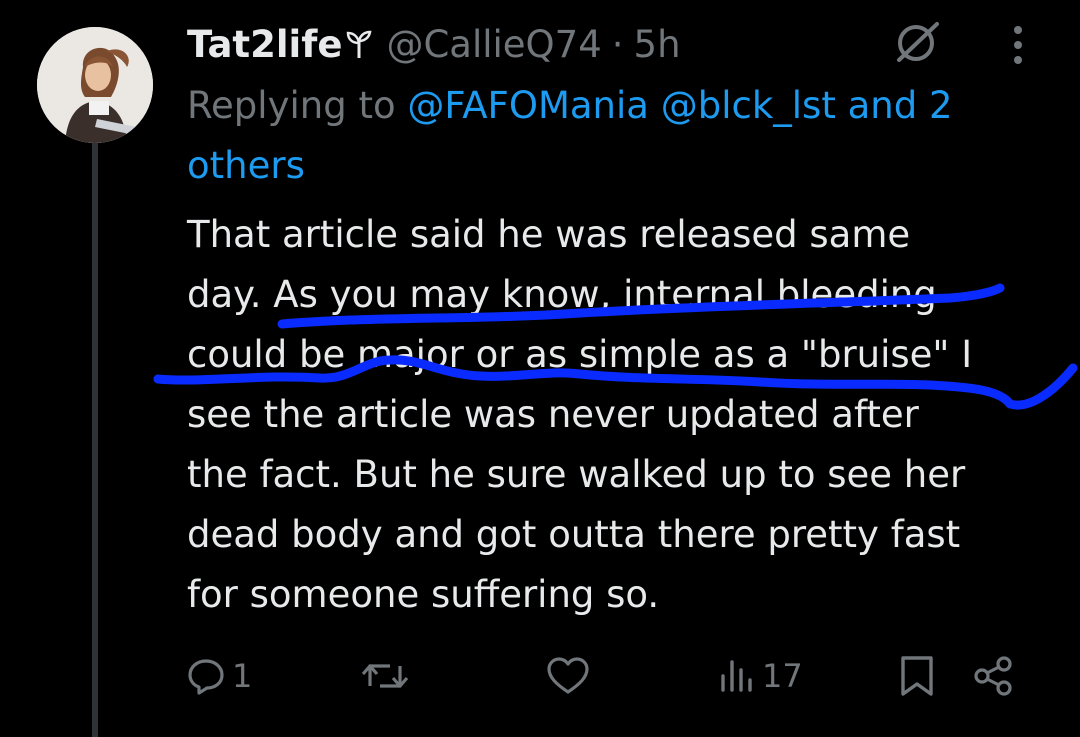 The width and height of the screenshot is (1080, 737). I want to click on views-button: 17, so click(760, 676).